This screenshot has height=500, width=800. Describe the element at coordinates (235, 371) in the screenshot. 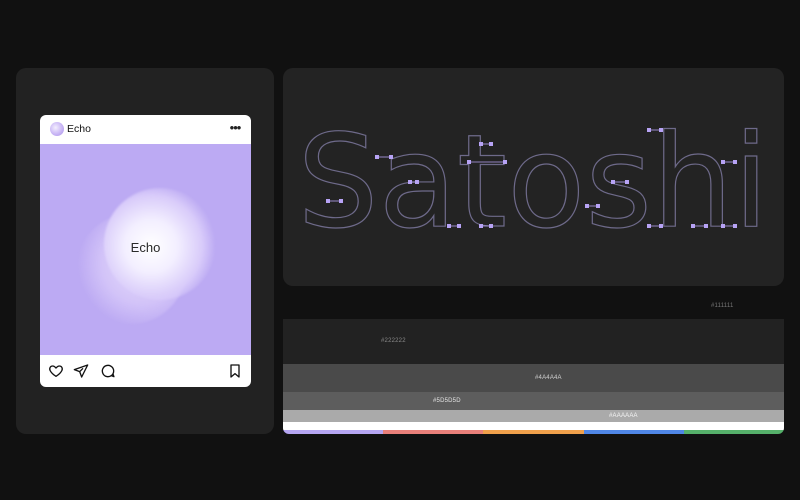

I see `bookmark-icon` at that location.